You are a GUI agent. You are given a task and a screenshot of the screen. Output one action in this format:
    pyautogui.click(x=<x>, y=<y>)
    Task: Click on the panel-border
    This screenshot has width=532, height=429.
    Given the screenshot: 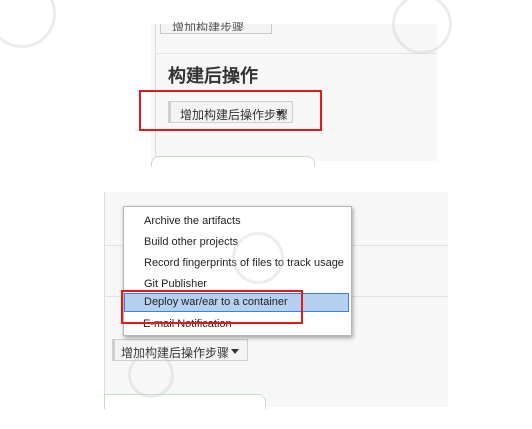 What is the action you would take?
    pyautogui.click(x=104, y=299)
    